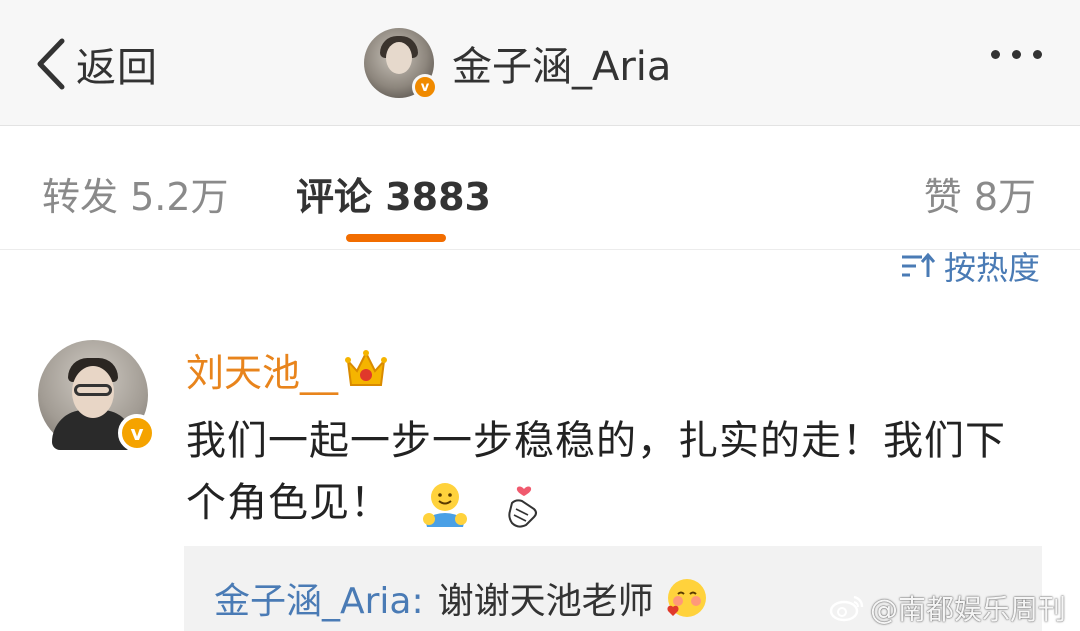 The image size is (1080, 631). What do you see at coordinates (393, 193) in the screenshot?
I see `tab-comments: 评论 3883` at bounding box center [393, 193].